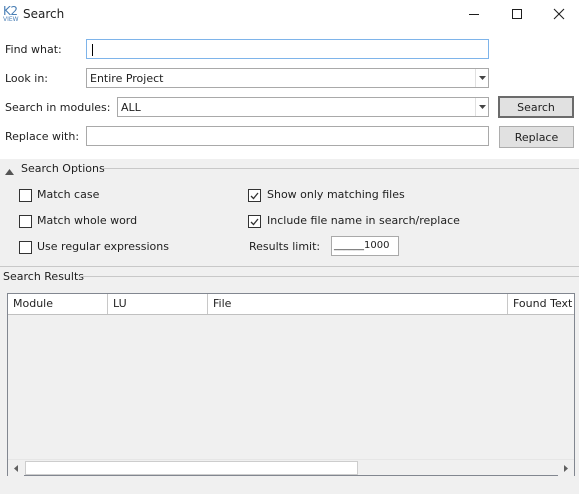 The height and width of the screenshot is (494, 579). What do you see at coordinates (58, 107) in the screenshot?
I see `search-modules-label: Search in modules:` at bounding box center [58, 107].